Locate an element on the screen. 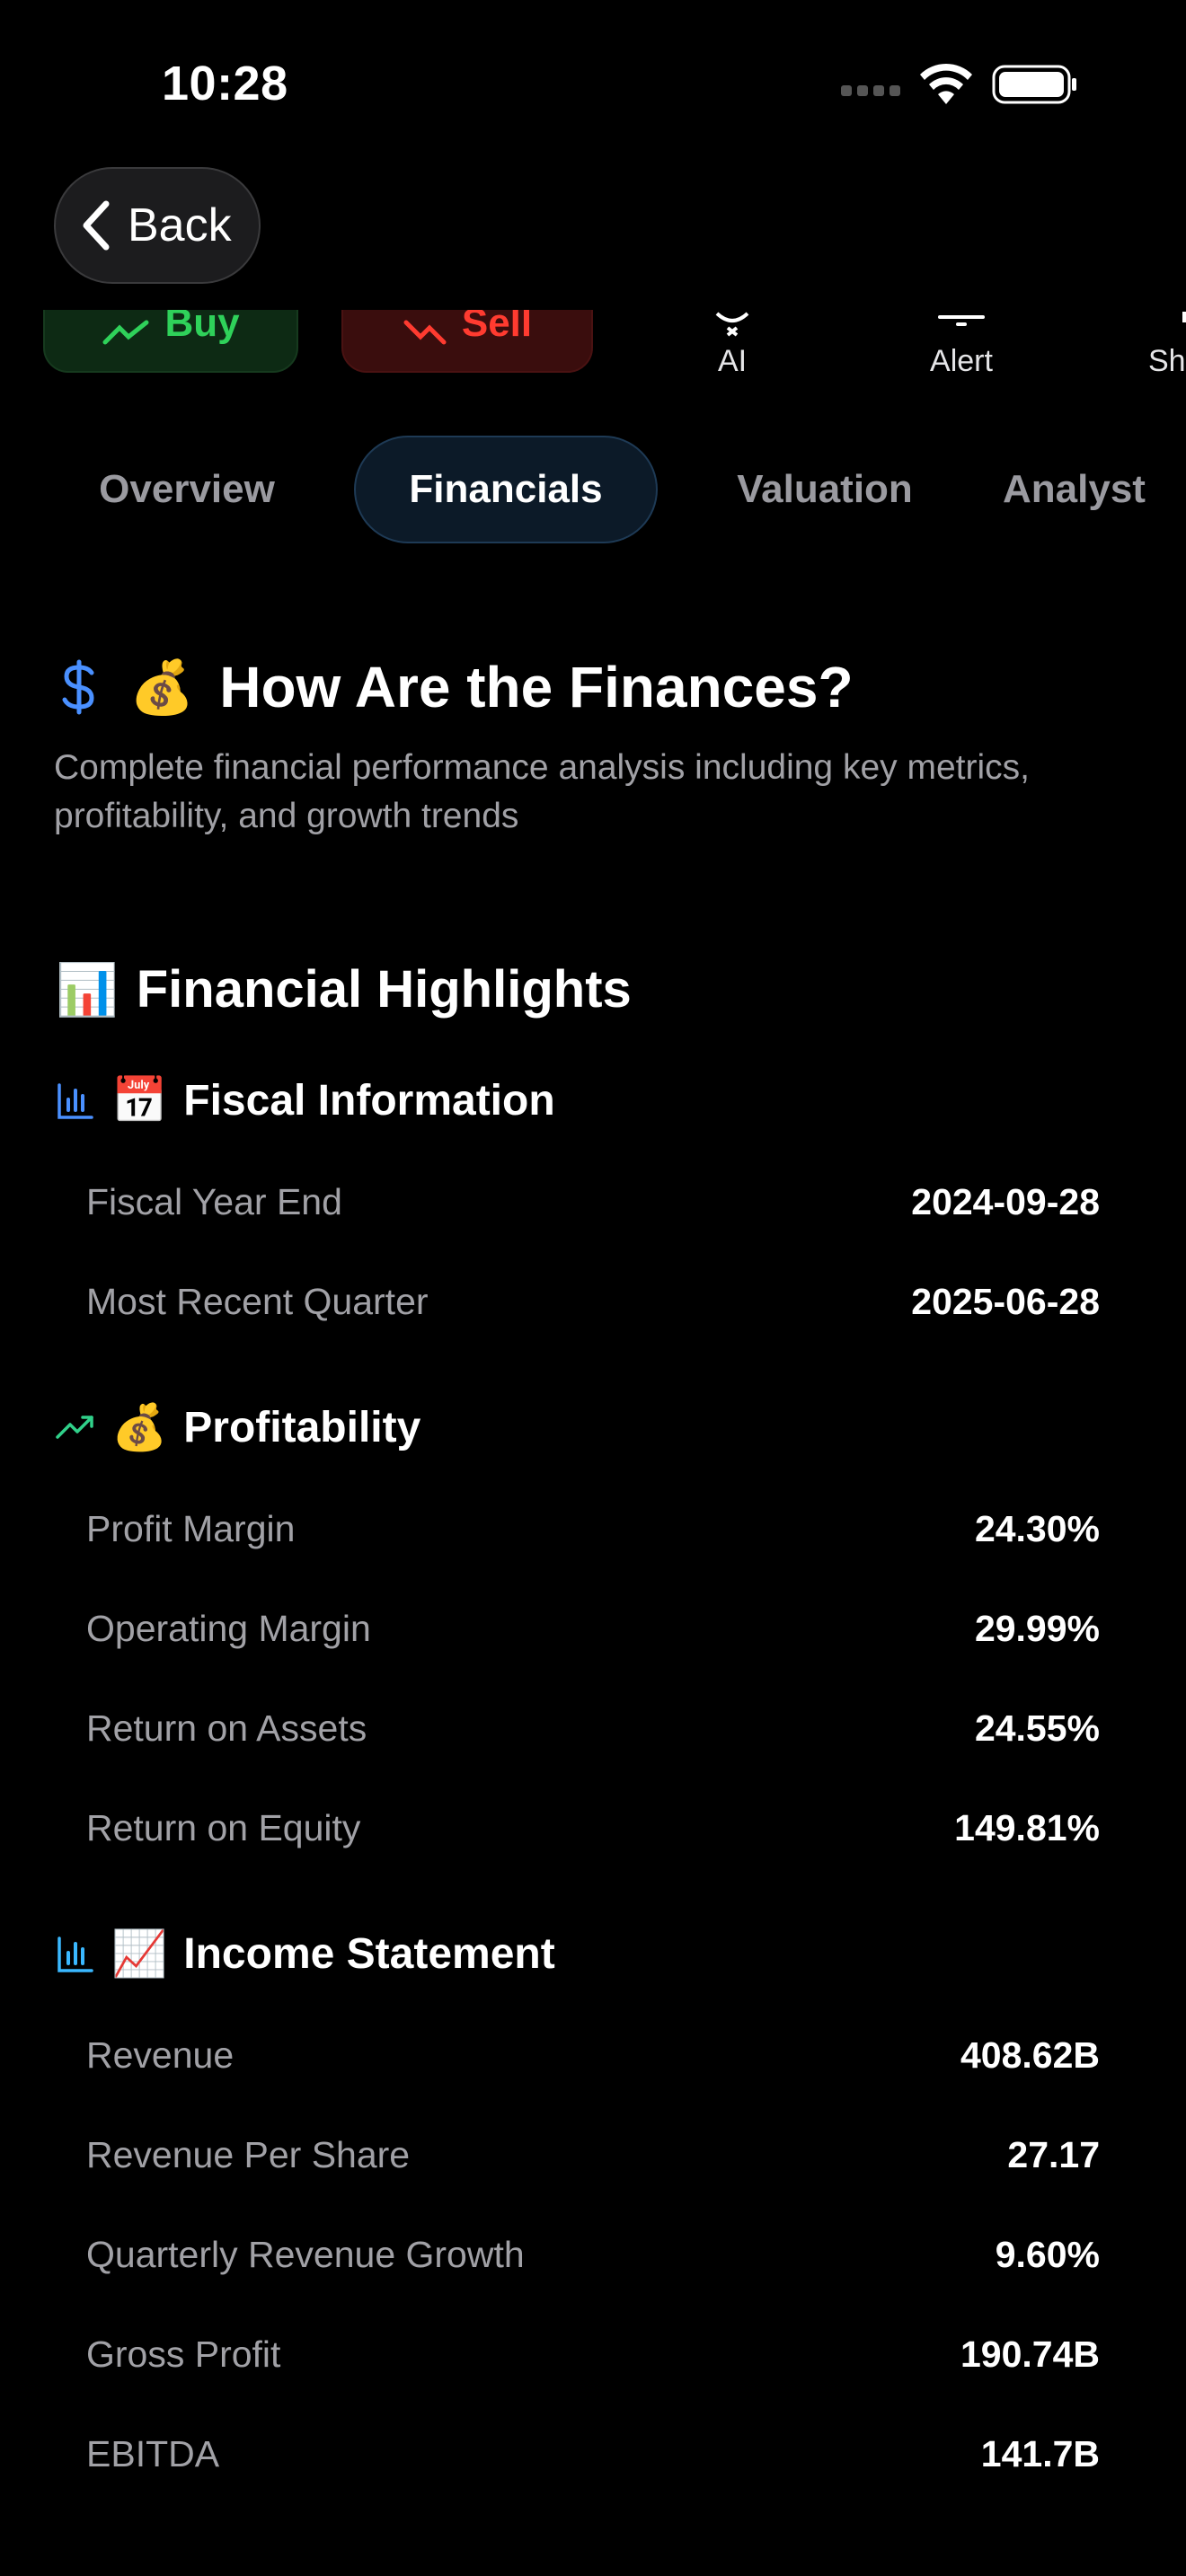  sell-button: Sell is located at coordinates (467, 341).